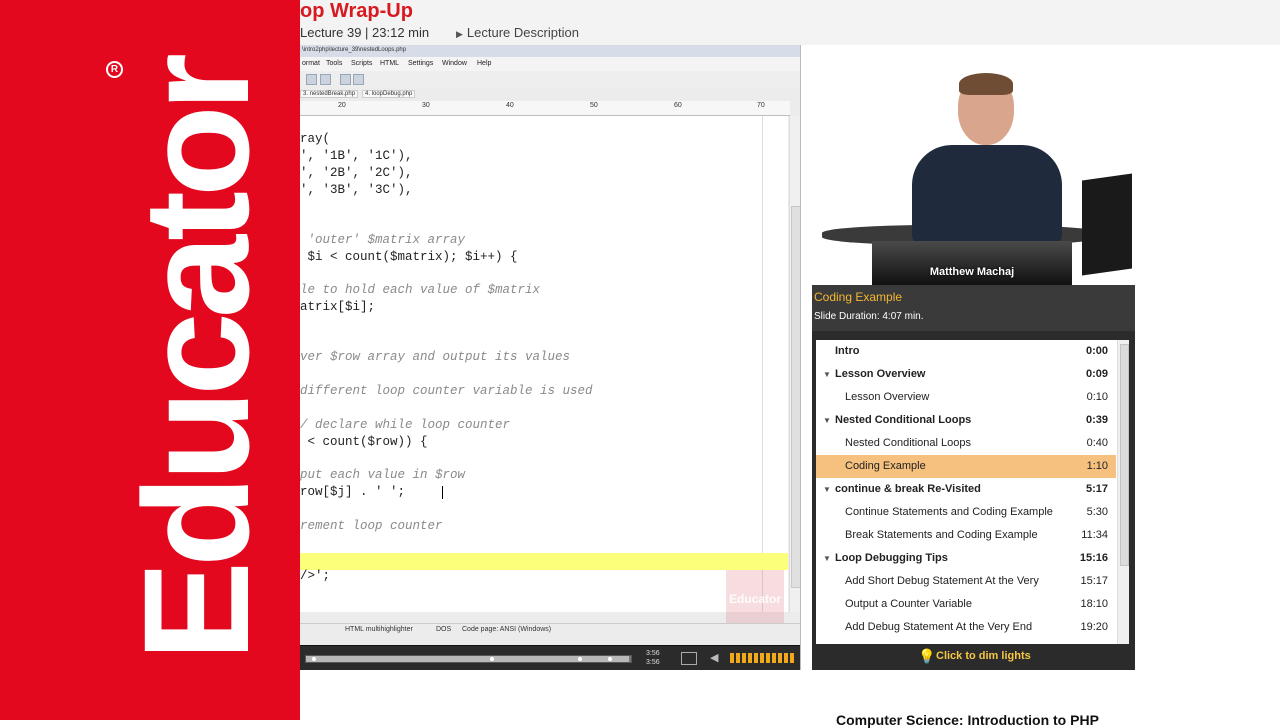  What do you see at coordinates (967, 720) in the screenshot?
I see `course-title: Computer Science: Introduction to PHP` at bounding box center [967, 720].